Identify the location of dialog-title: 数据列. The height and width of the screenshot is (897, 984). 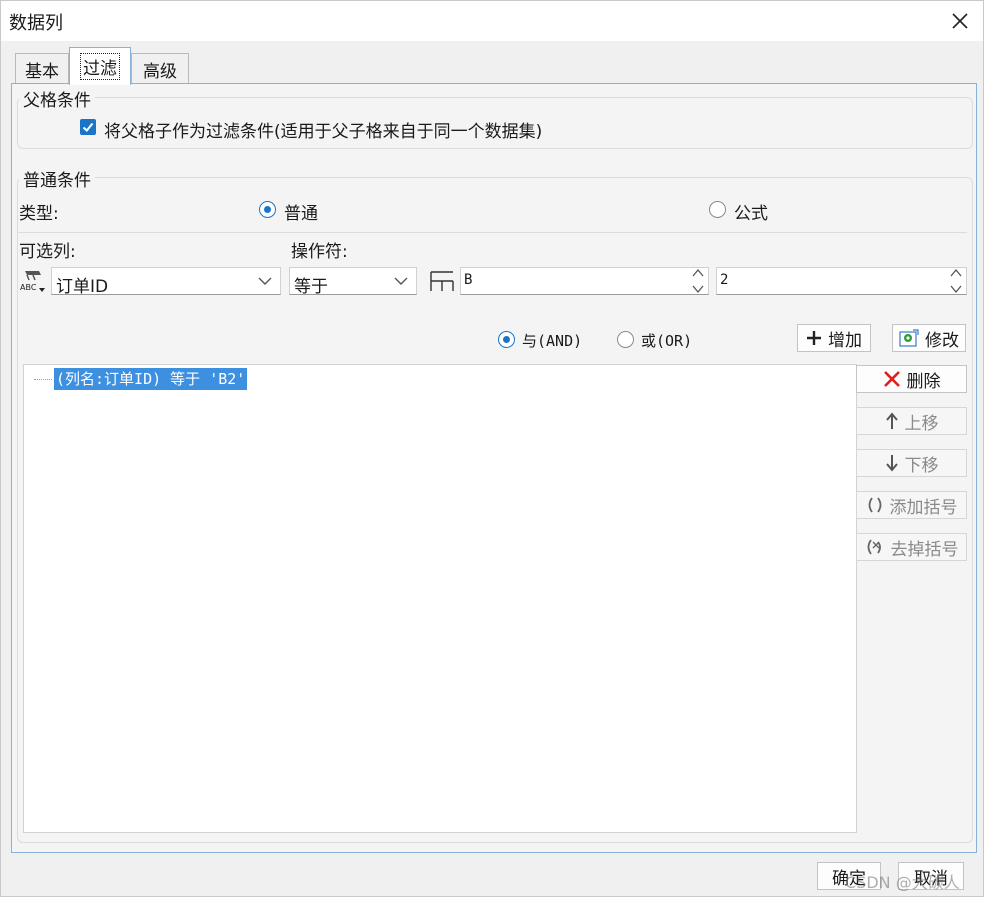
(36, 23).